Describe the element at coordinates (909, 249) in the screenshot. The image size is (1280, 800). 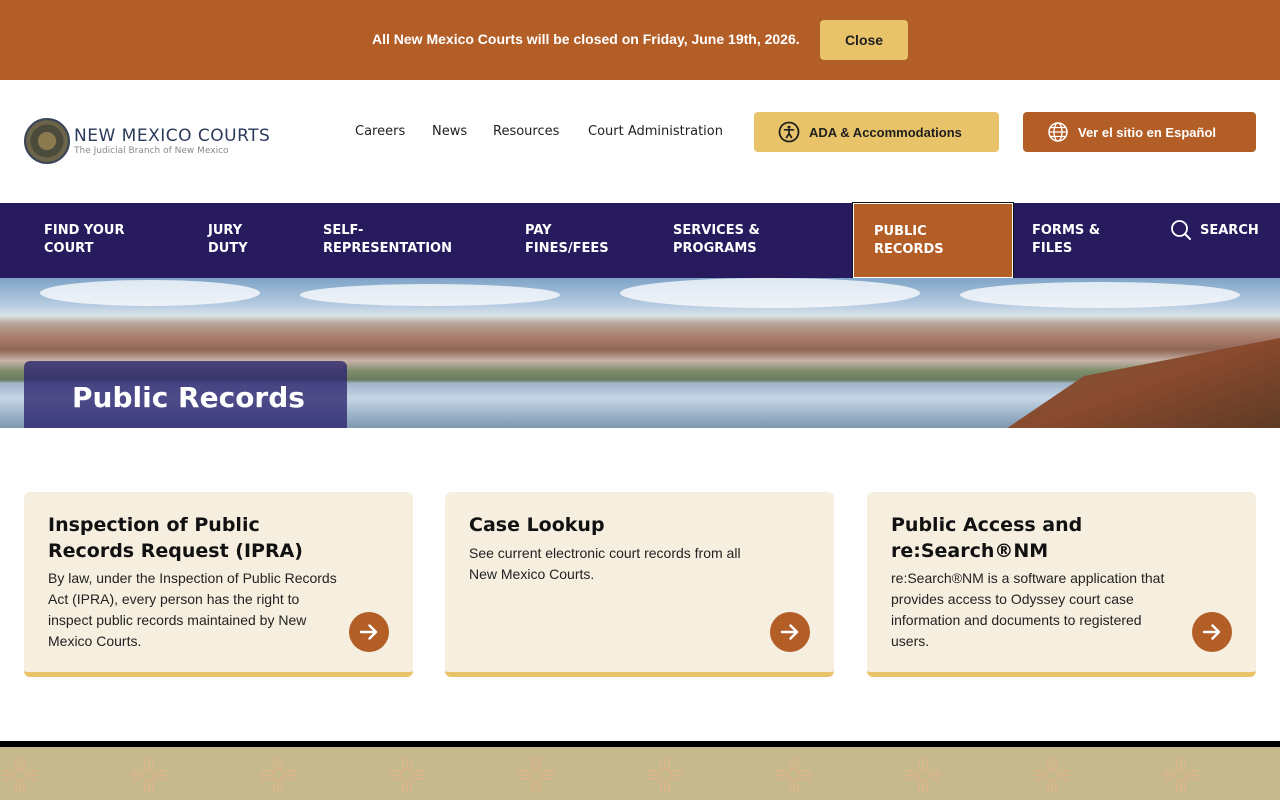
I see `nav-label-line2: RECORDS` at that location.